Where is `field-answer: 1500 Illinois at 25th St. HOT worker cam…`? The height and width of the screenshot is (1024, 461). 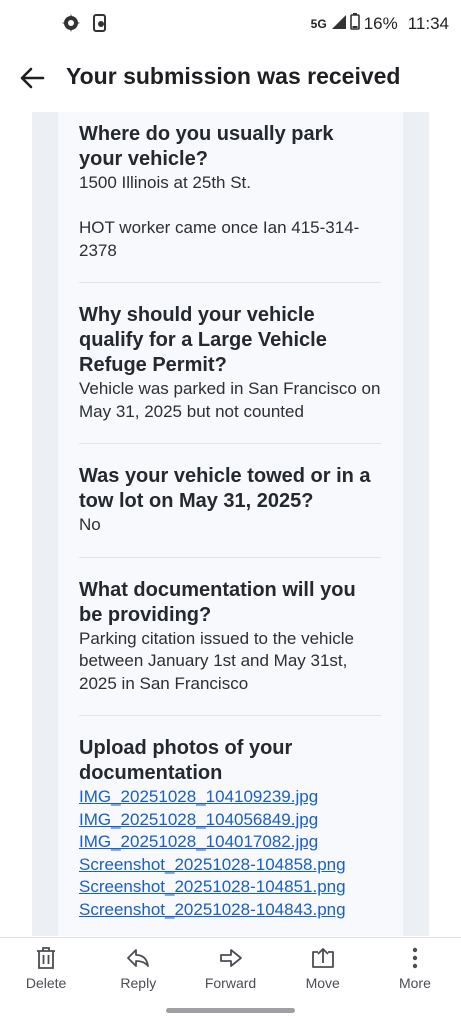 field-answer: 1500 Illinois at 25th St. HOT worker cam… is located at coordinates (219, 216).